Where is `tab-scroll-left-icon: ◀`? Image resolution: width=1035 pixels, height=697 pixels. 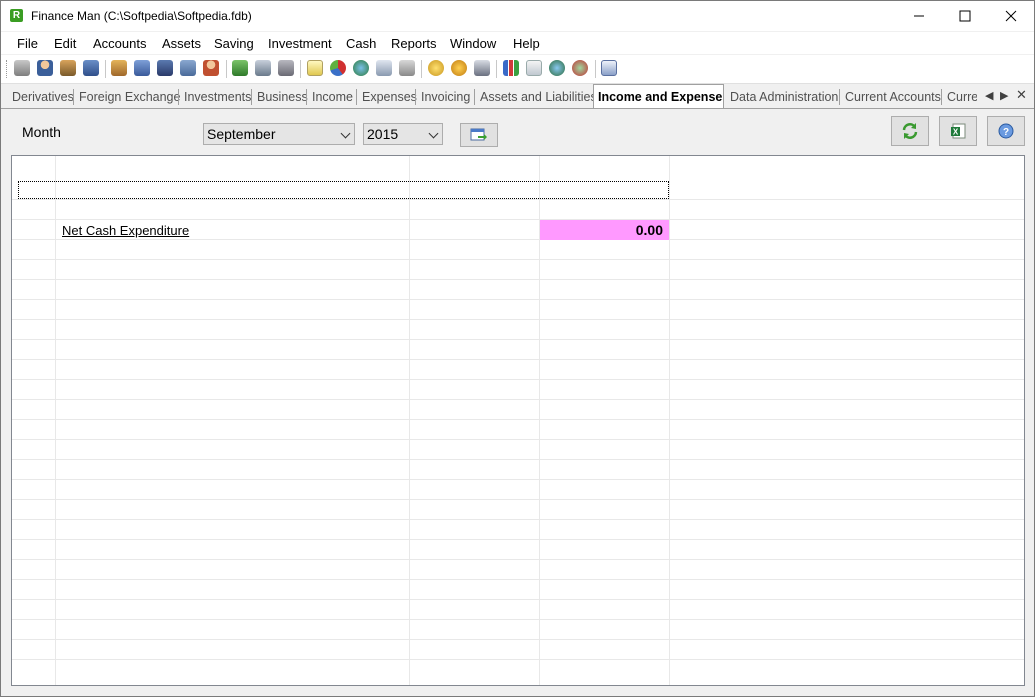
tab-scroll-left-icon: ◀ is located at coordinates (989, 95).